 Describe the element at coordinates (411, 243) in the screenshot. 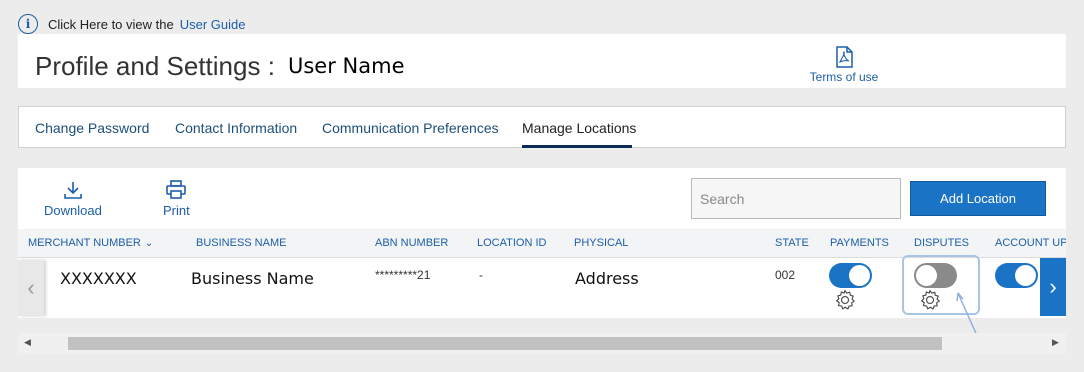

I see `column-abn-number: ABN NUMBER` at that location.